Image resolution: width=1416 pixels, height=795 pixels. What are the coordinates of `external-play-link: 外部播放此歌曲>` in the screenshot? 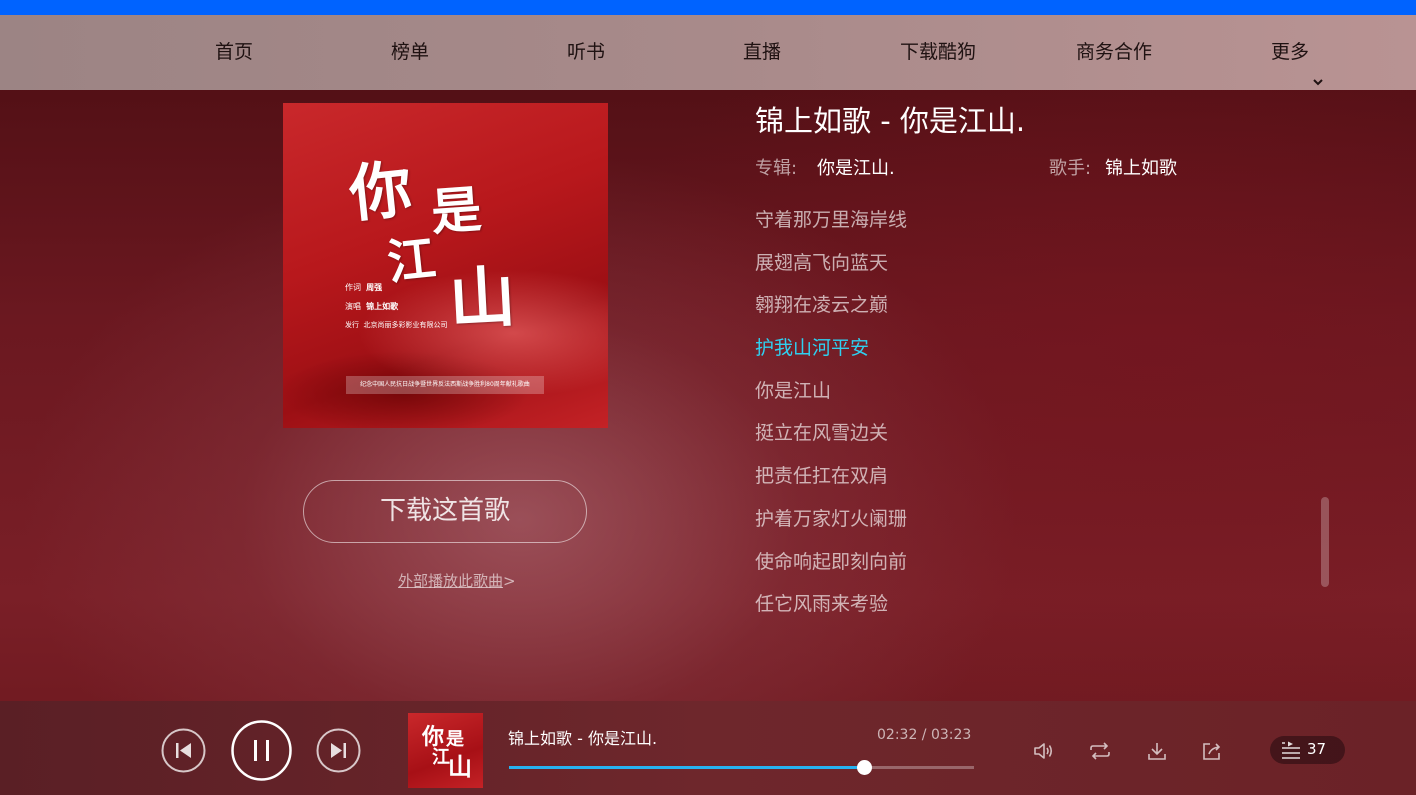 It's located at (457, 580).